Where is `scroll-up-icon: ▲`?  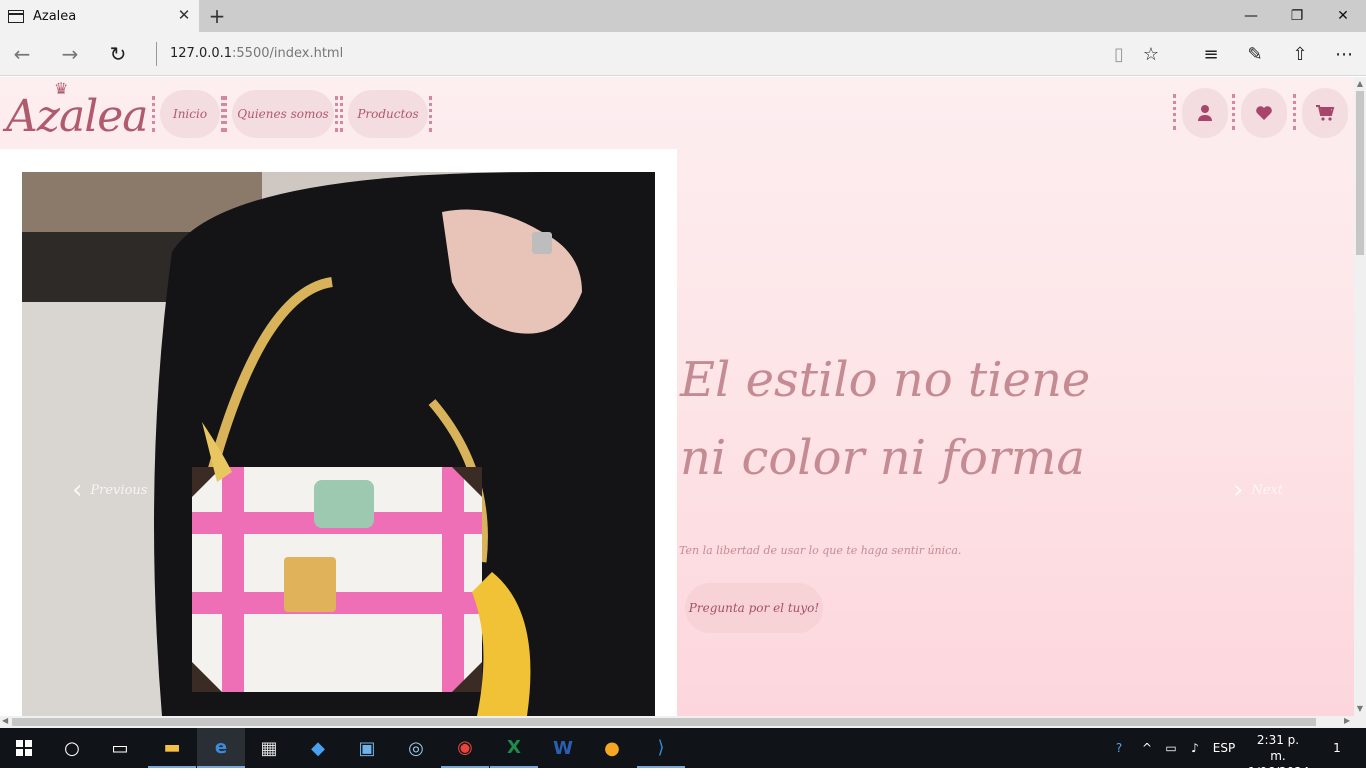 scroll-up-icon: ▲ is located at coordinates (1360, 83).